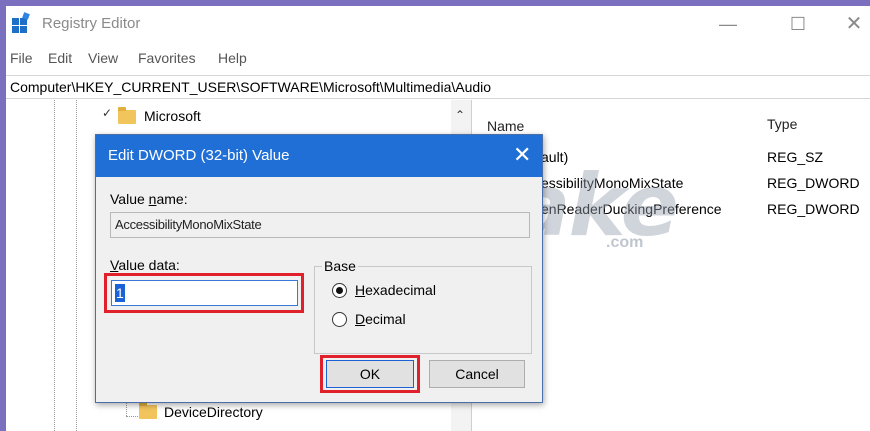 The width and height of the screenshot is (870, 431). Describe the element at coordinates (339, 290) in the screenshot. I see `hexadecimal-radio` at that location.